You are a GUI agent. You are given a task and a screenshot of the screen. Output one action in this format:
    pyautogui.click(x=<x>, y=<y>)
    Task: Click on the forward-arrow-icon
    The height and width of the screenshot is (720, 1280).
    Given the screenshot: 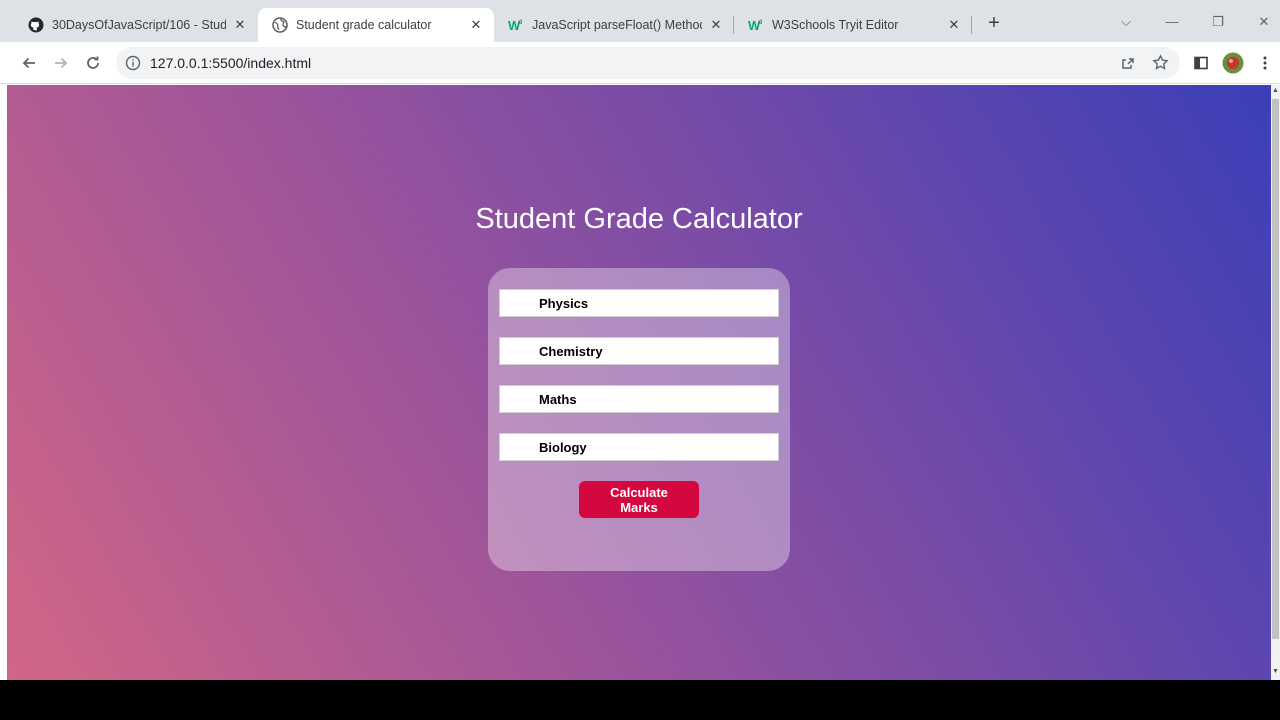 What is the action you would take?
    pyautogui.click(x=61, y=63)
    